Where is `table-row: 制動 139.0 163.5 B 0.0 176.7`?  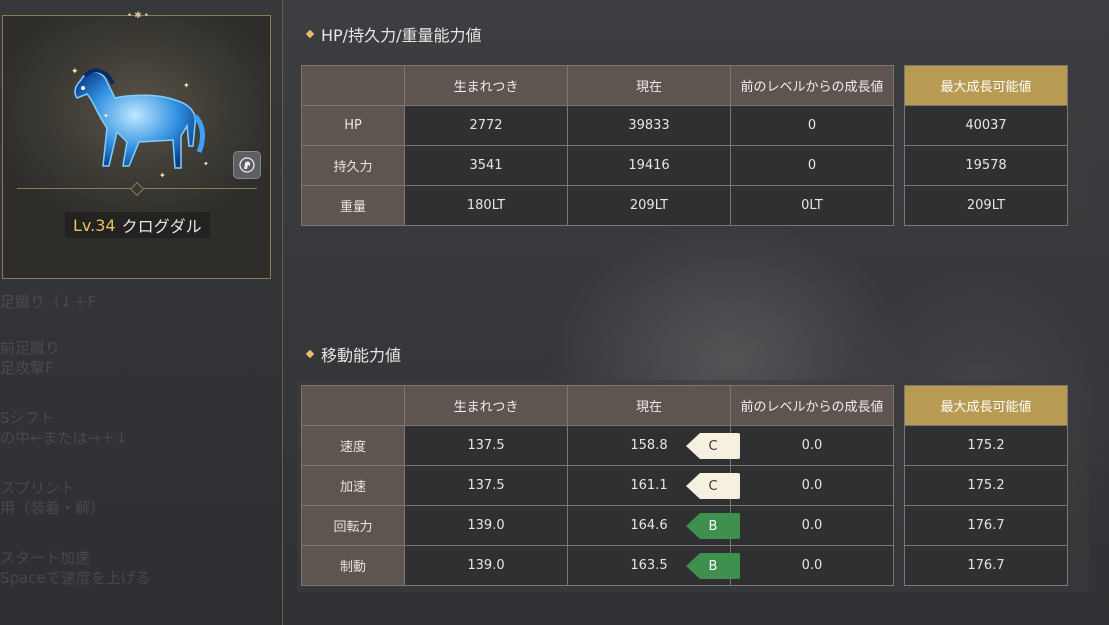
table-row: 制動 139.0 163.5 B 0.0 176.7 is located at coordinates (684, 565).